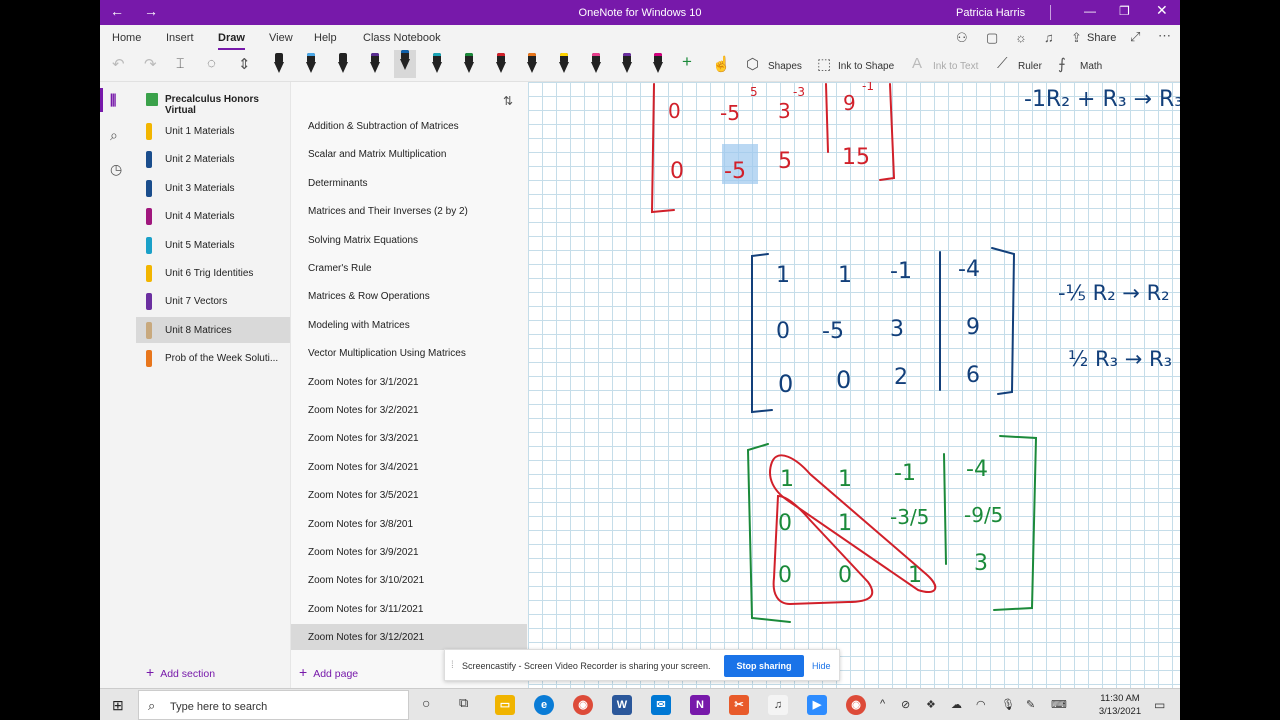 This screenshot has width=1280, height=720. Describe the element at coordinates (501, 64) in the screenshot. I see `pen-tool-red` at that location.